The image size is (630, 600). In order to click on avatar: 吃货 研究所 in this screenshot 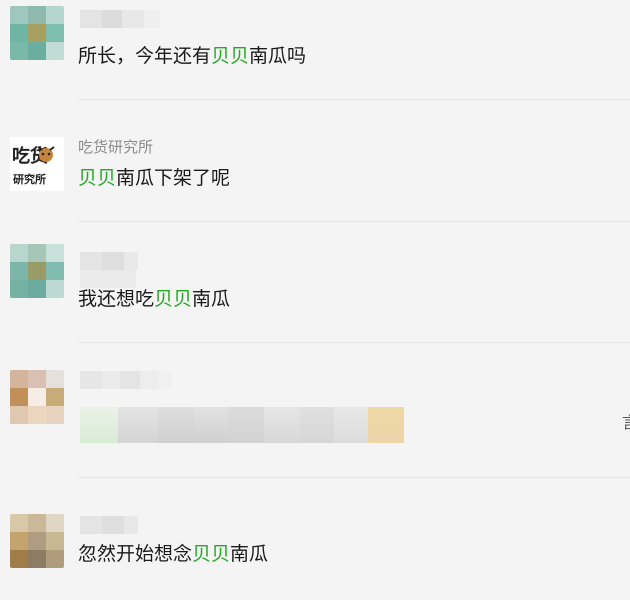, I will do `click(37, 164)`.